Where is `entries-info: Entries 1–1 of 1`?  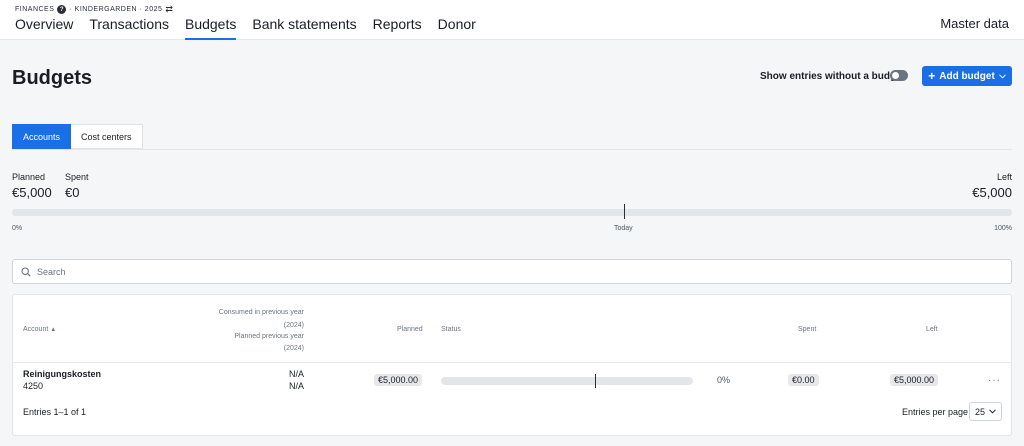 entries-info: Entries 1–1 of 1 is located at coordinates (55, 412).